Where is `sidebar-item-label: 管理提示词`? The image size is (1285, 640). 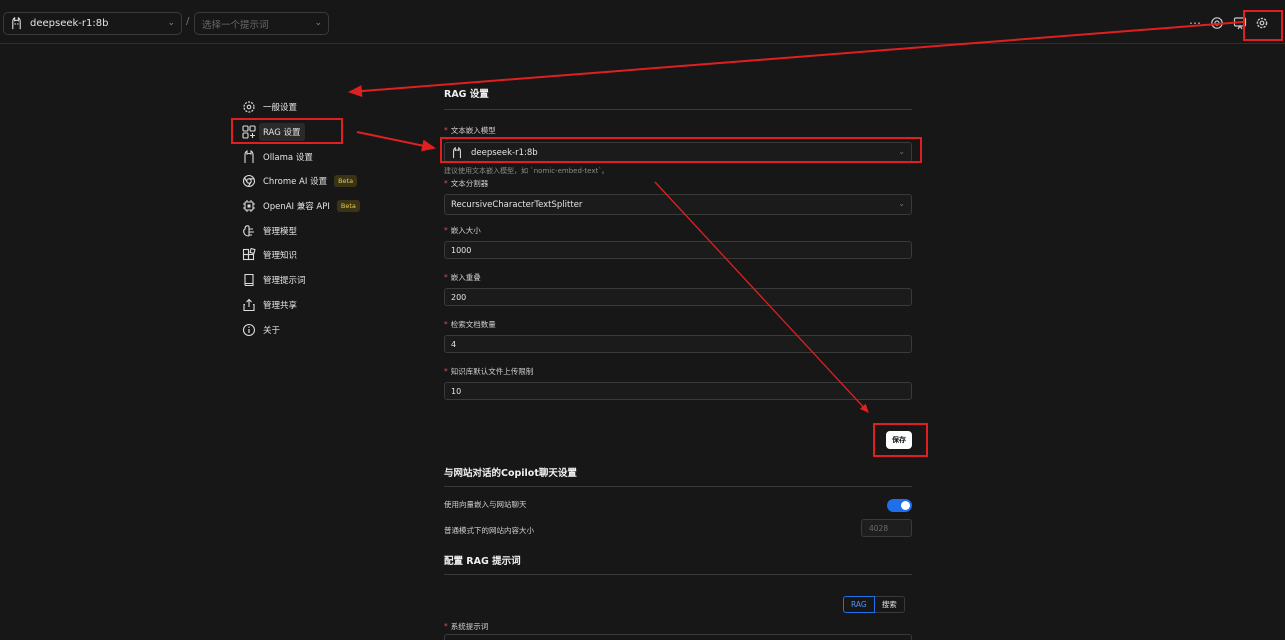
sidebar-item-label: 管理提示词 is located at coordinates (284, 281).